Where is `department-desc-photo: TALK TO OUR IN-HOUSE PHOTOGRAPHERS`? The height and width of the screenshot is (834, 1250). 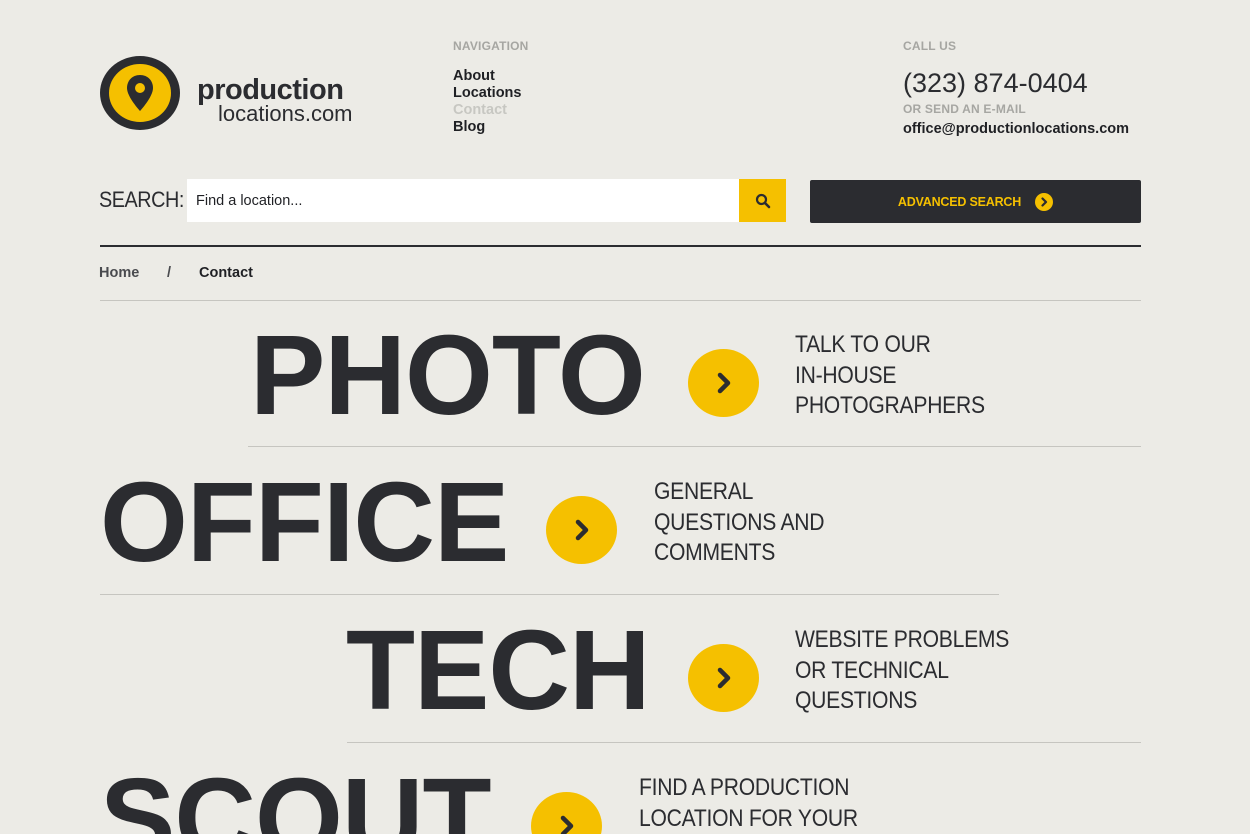
department-desc-photo: TALK TO OUR IN-HOUSE PHOTOGRAPHERS is located at coordinates (890, 376).